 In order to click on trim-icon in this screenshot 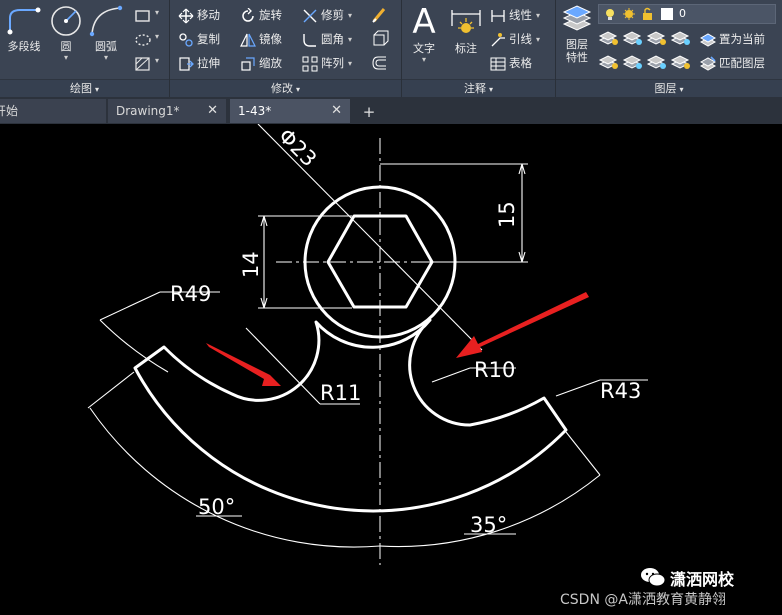, I will do `click(310, 16)`.